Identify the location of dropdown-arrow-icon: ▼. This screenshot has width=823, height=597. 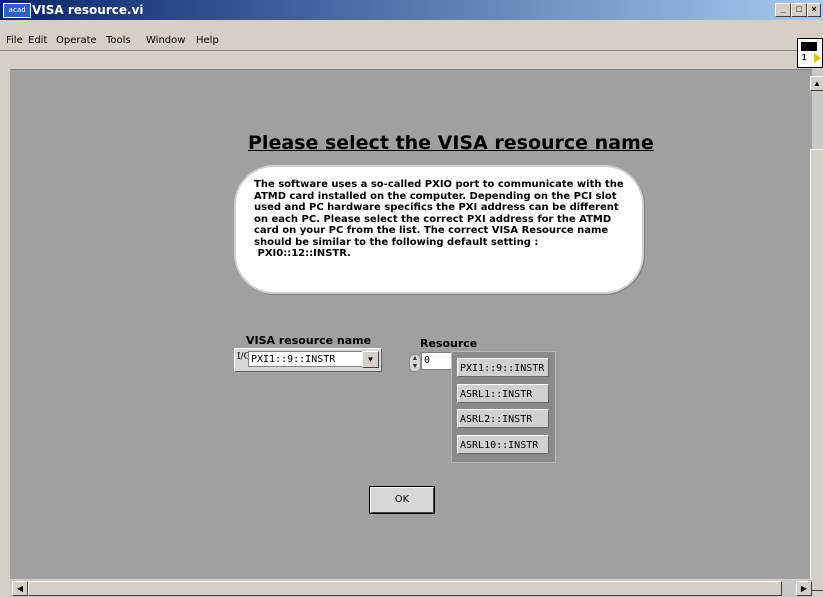
(370, 359).